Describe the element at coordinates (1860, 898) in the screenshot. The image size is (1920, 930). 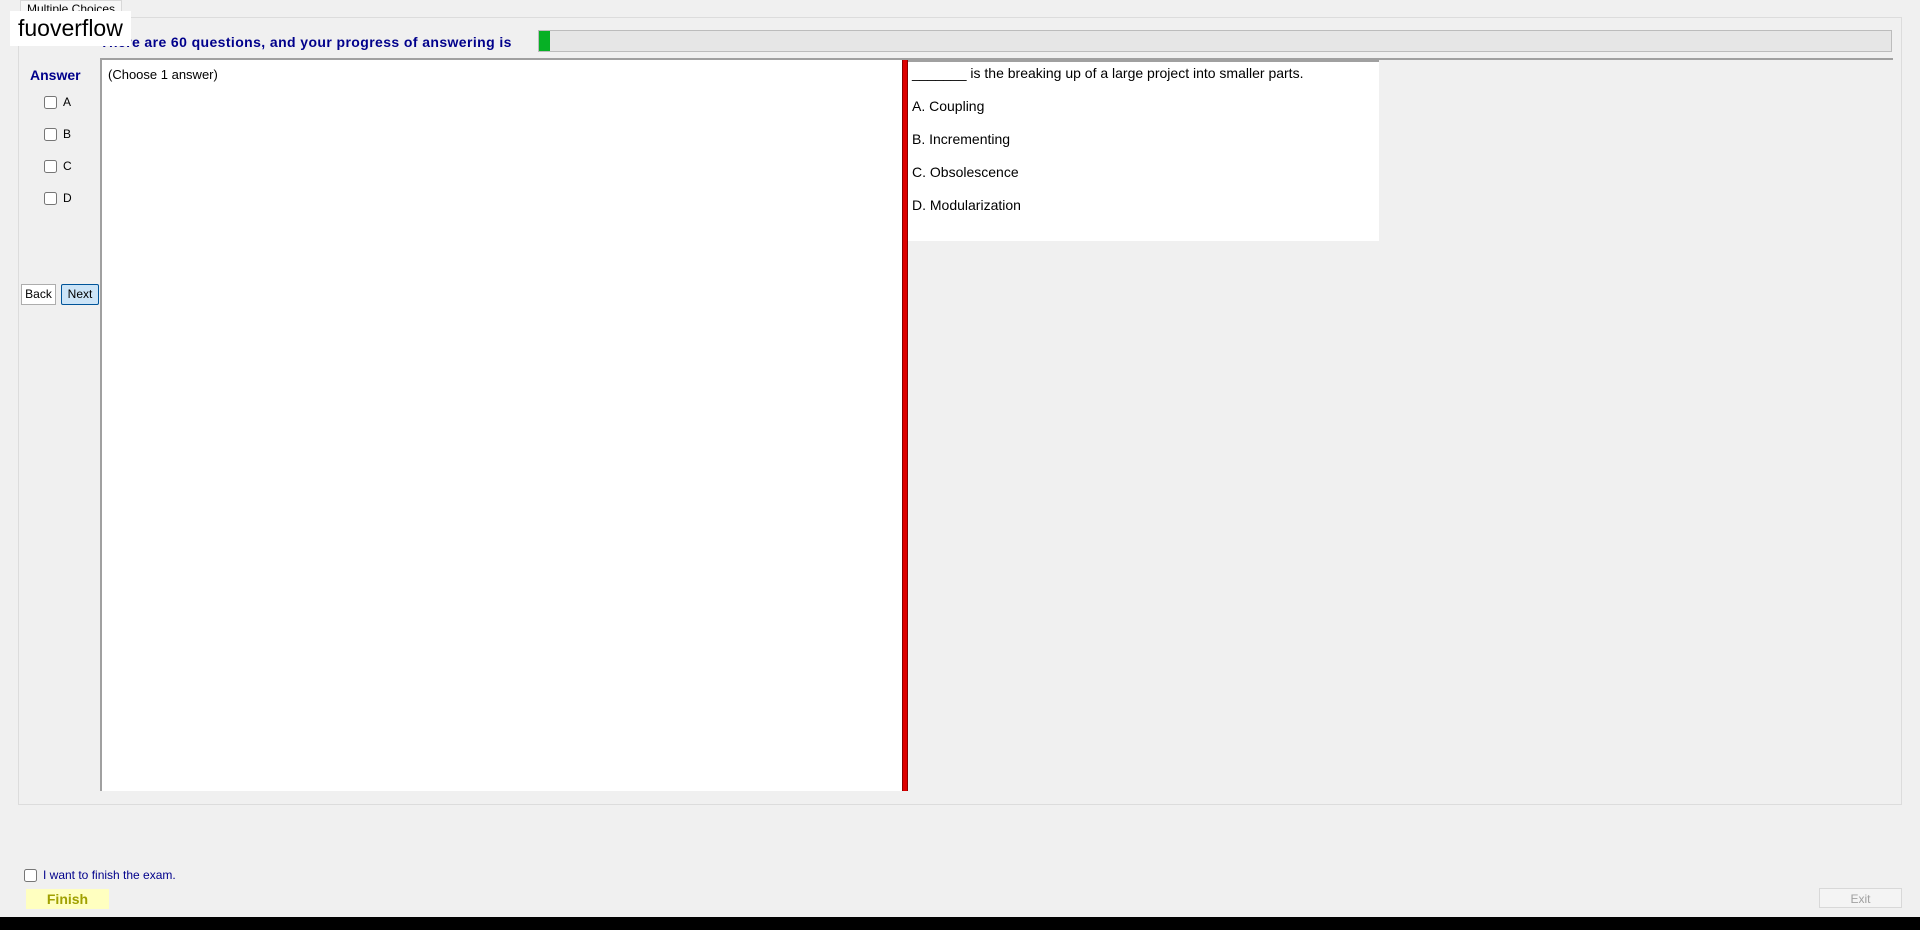
I see `exit-button: Exit` at that location.